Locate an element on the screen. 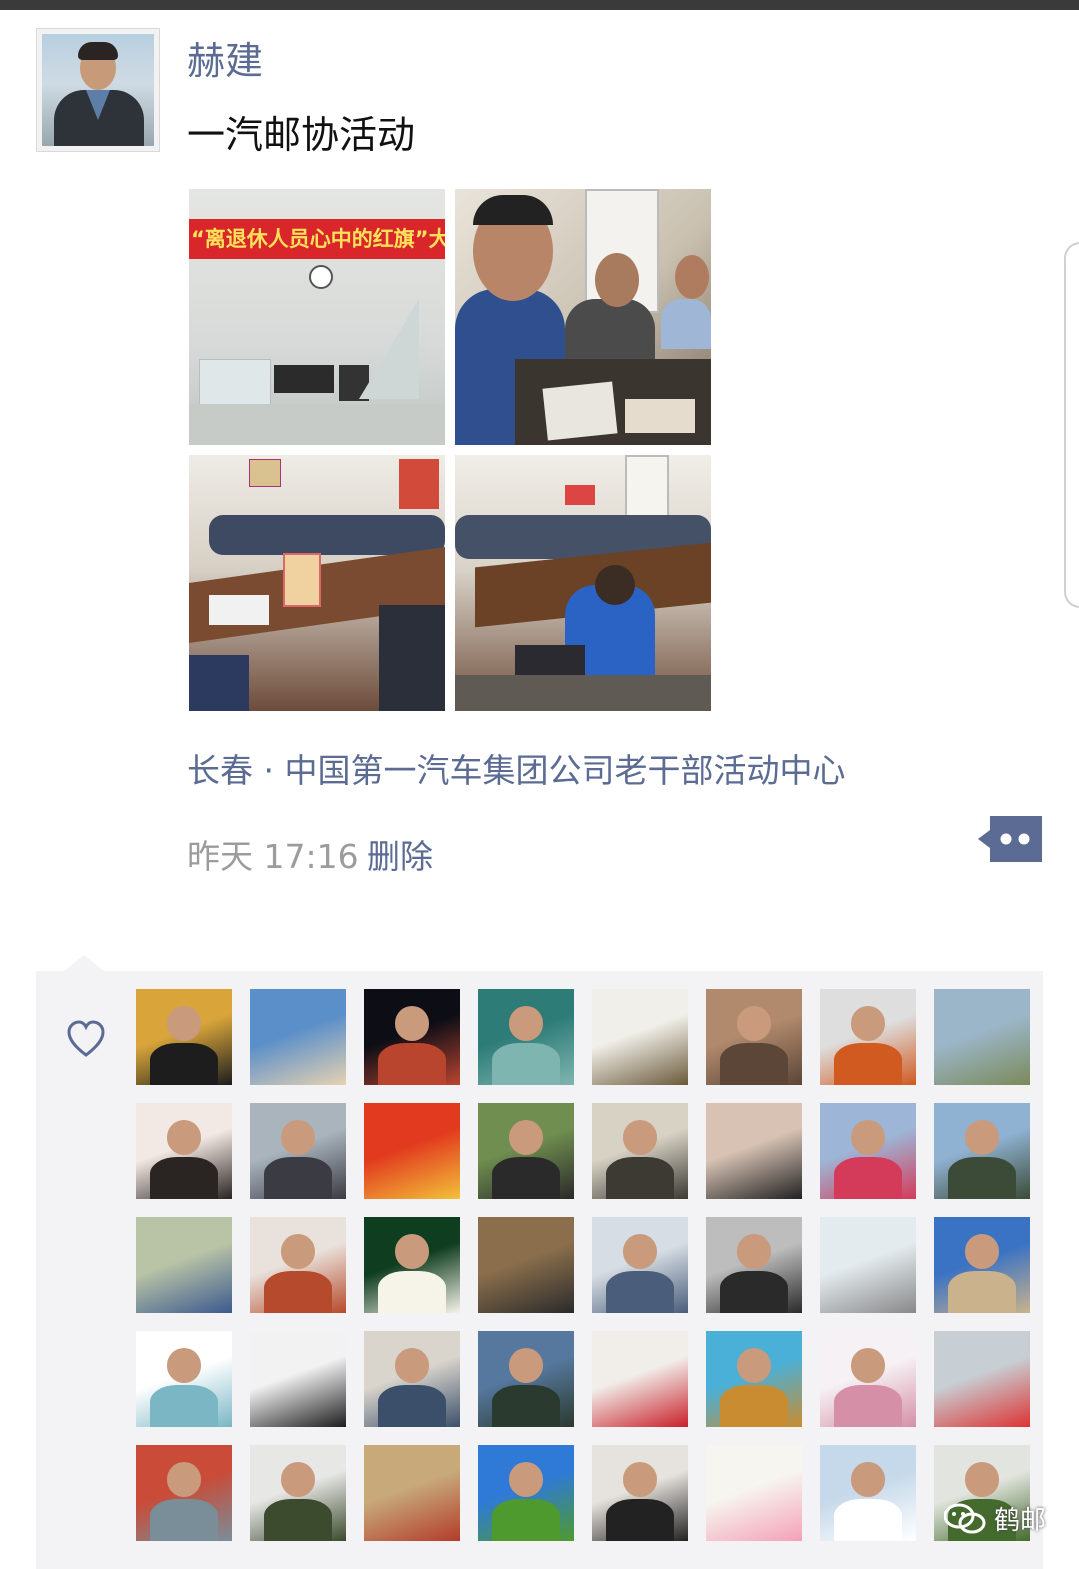  wechat-icon is located at coordinates (965, 1518).